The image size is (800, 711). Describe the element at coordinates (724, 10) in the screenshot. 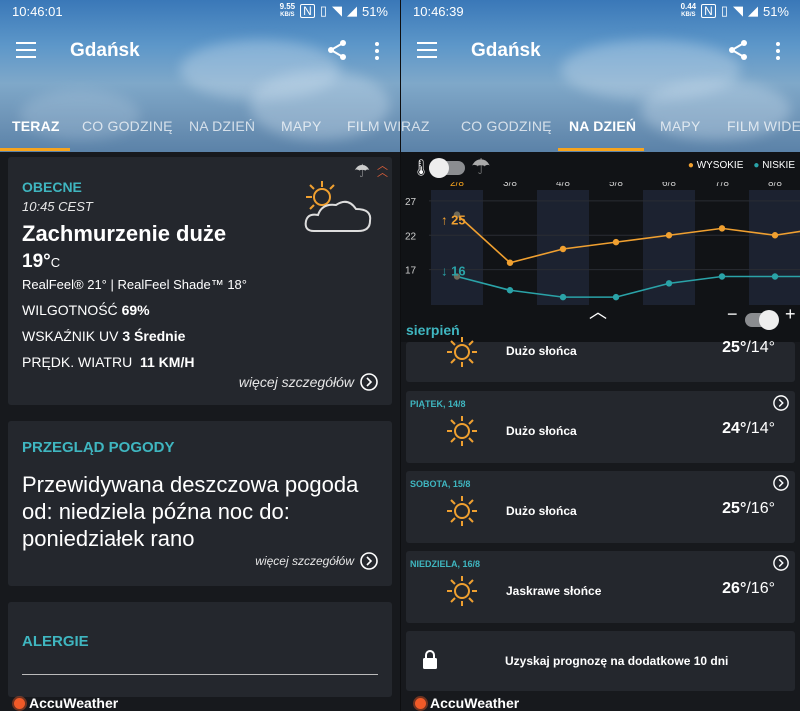

I see `vibrate-icon: ▯` at that location.